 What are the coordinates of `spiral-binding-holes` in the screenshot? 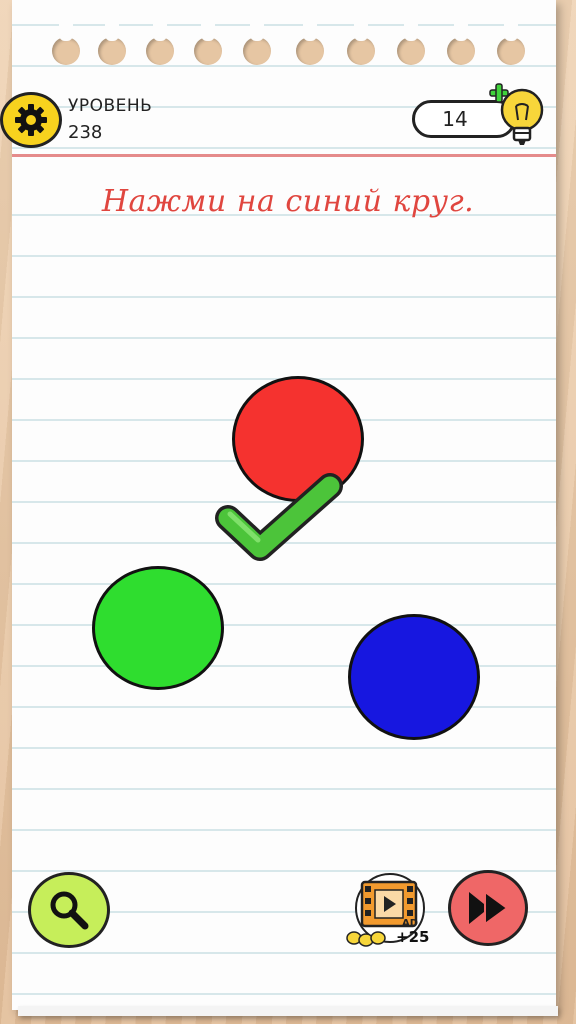 It's located at (288, 40).